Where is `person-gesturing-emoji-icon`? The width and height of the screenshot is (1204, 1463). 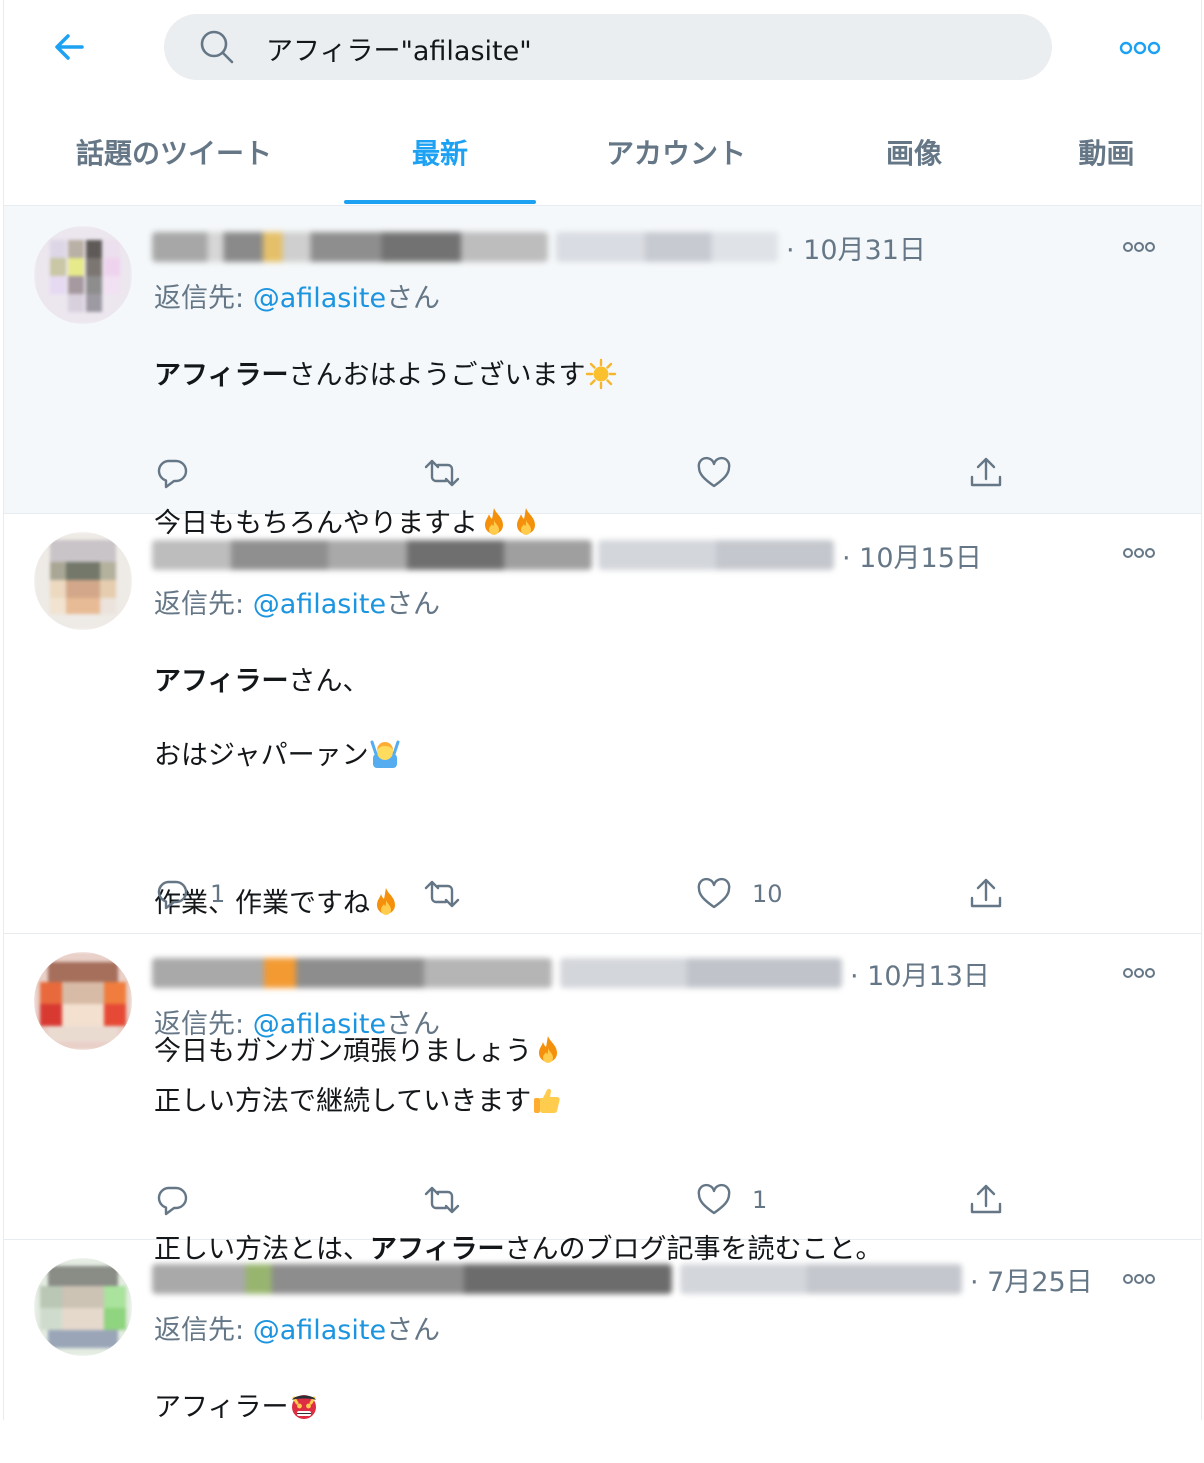 person-gesturing-emoji-icon is located at coordinates (385, 754).